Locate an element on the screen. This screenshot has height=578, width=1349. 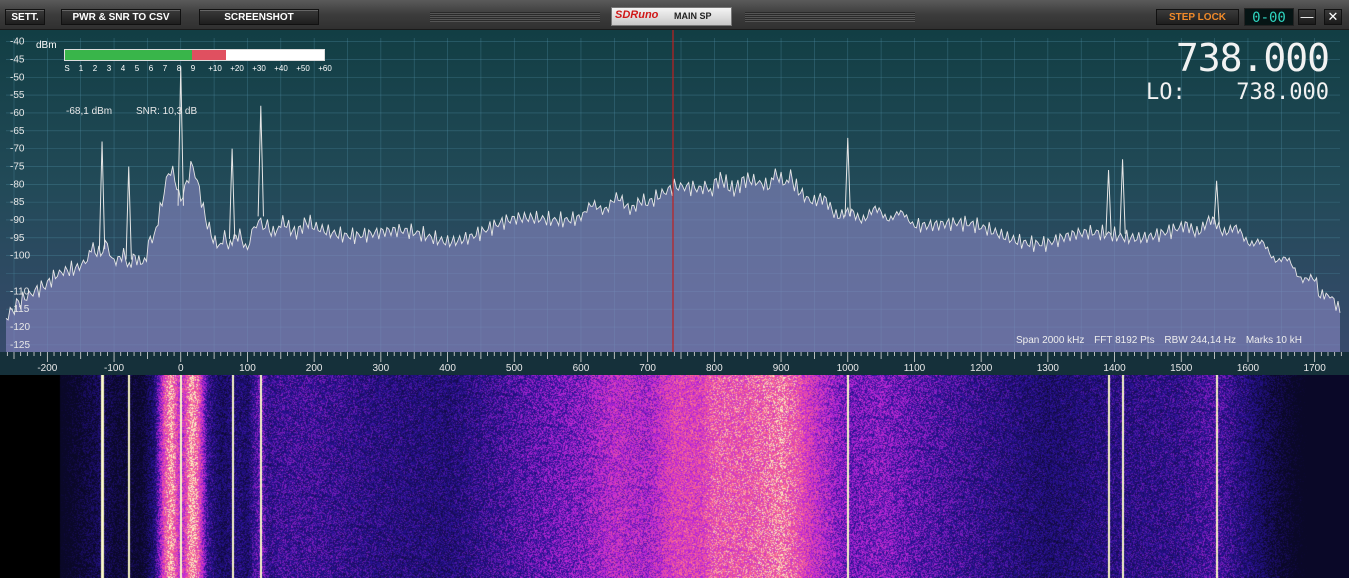
smeter-scale-label: +20 is located at coordinates (237, 68).